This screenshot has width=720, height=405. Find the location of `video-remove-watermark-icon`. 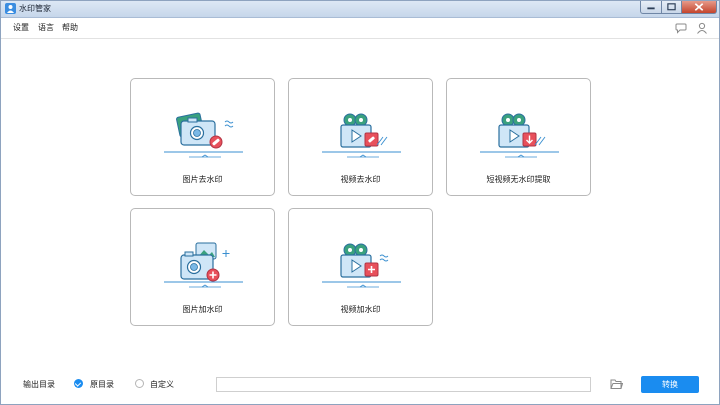

video-remove-watermark-icon is located at coordinates (361, 135).